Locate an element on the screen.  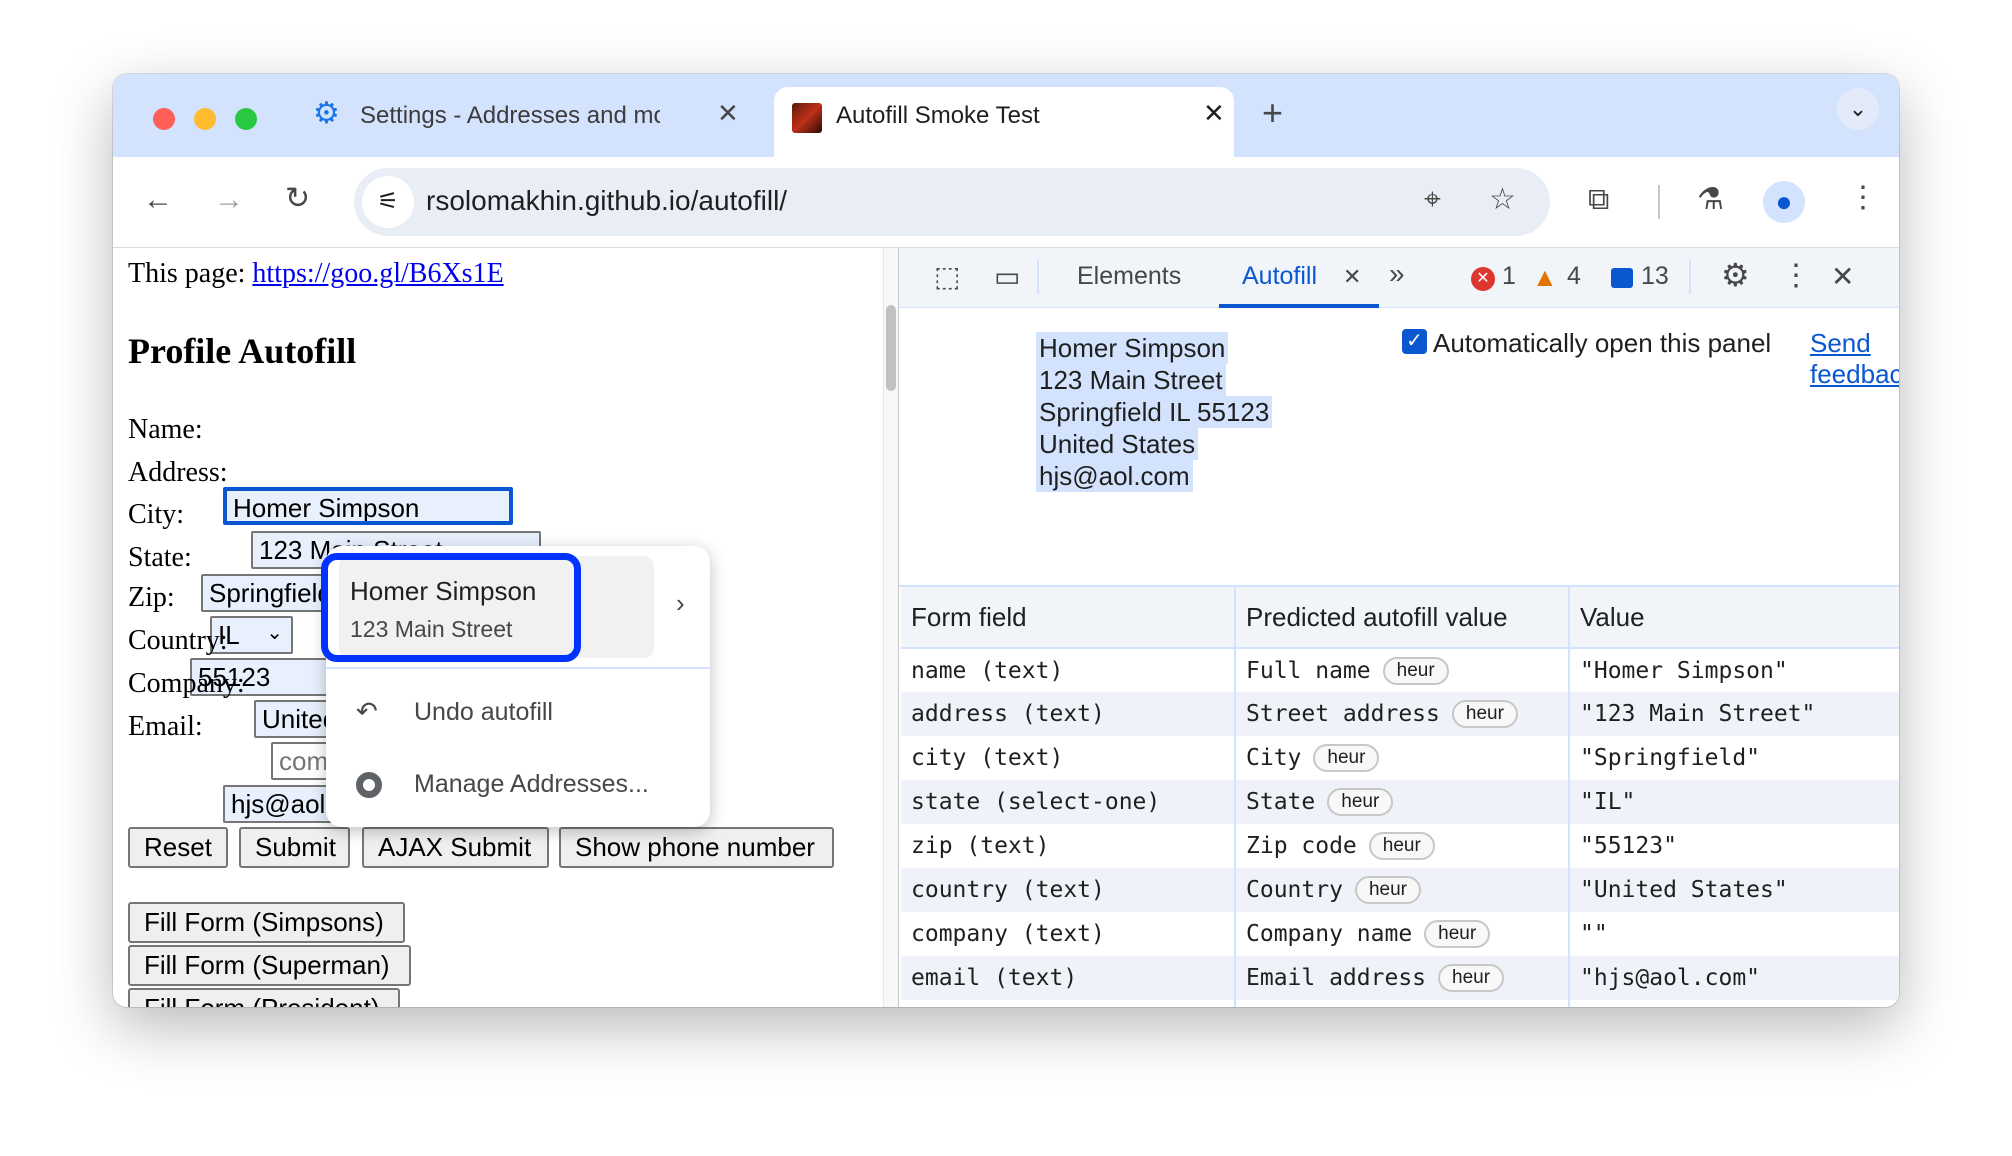
auto-open-checkbox: ✓ is located at coordinates (1414, 341).